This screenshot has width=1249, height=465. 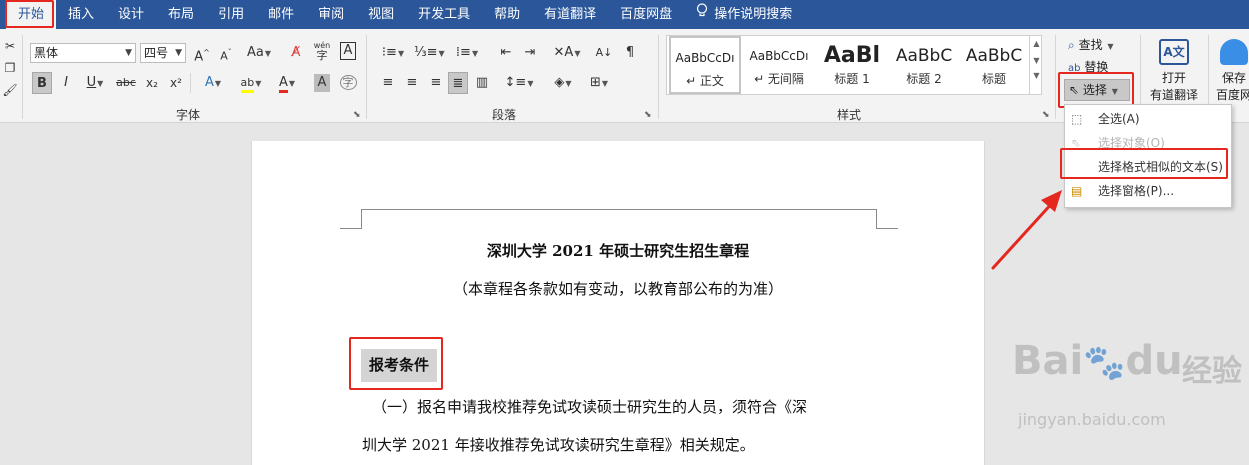 What do you see at coordinates (348, 83) in the screenshot?
I see `enclose-characters-button: 字` at bounding box center [348, 83].